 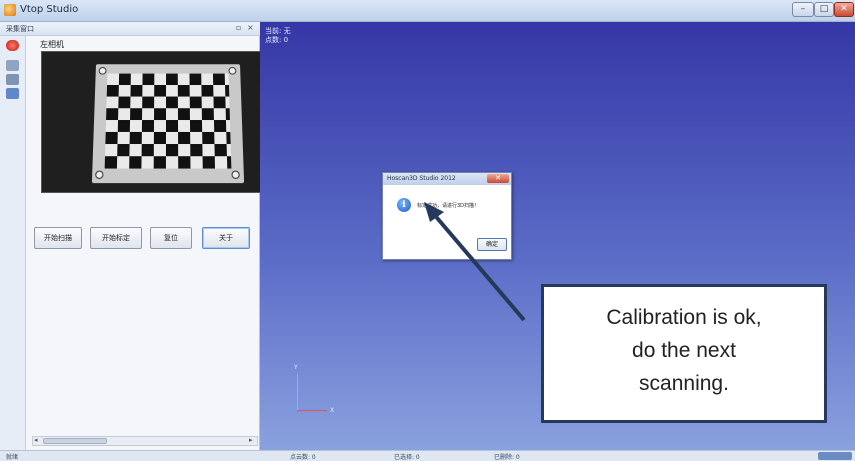 What do you see at coordinates (448, 206) in the screenshot?
I see `dialog-message: 标定成功，请进行3D扫描！` at bounding box center [448, 206].